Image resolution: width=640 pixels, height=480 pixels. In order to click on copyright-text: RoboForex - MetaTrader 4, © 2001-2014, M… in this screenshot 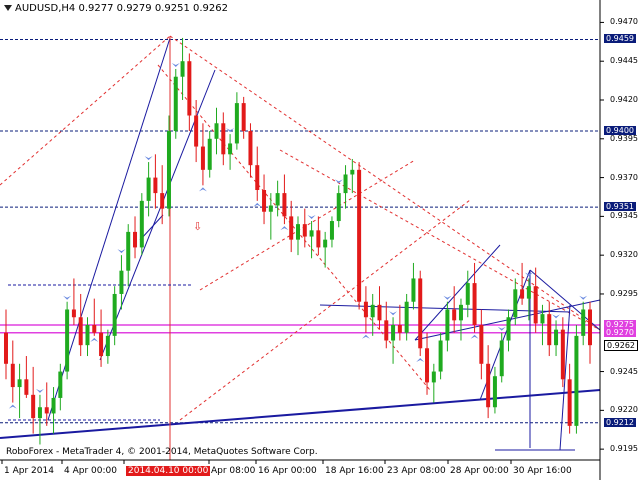, I will do `click(162, 452)`.